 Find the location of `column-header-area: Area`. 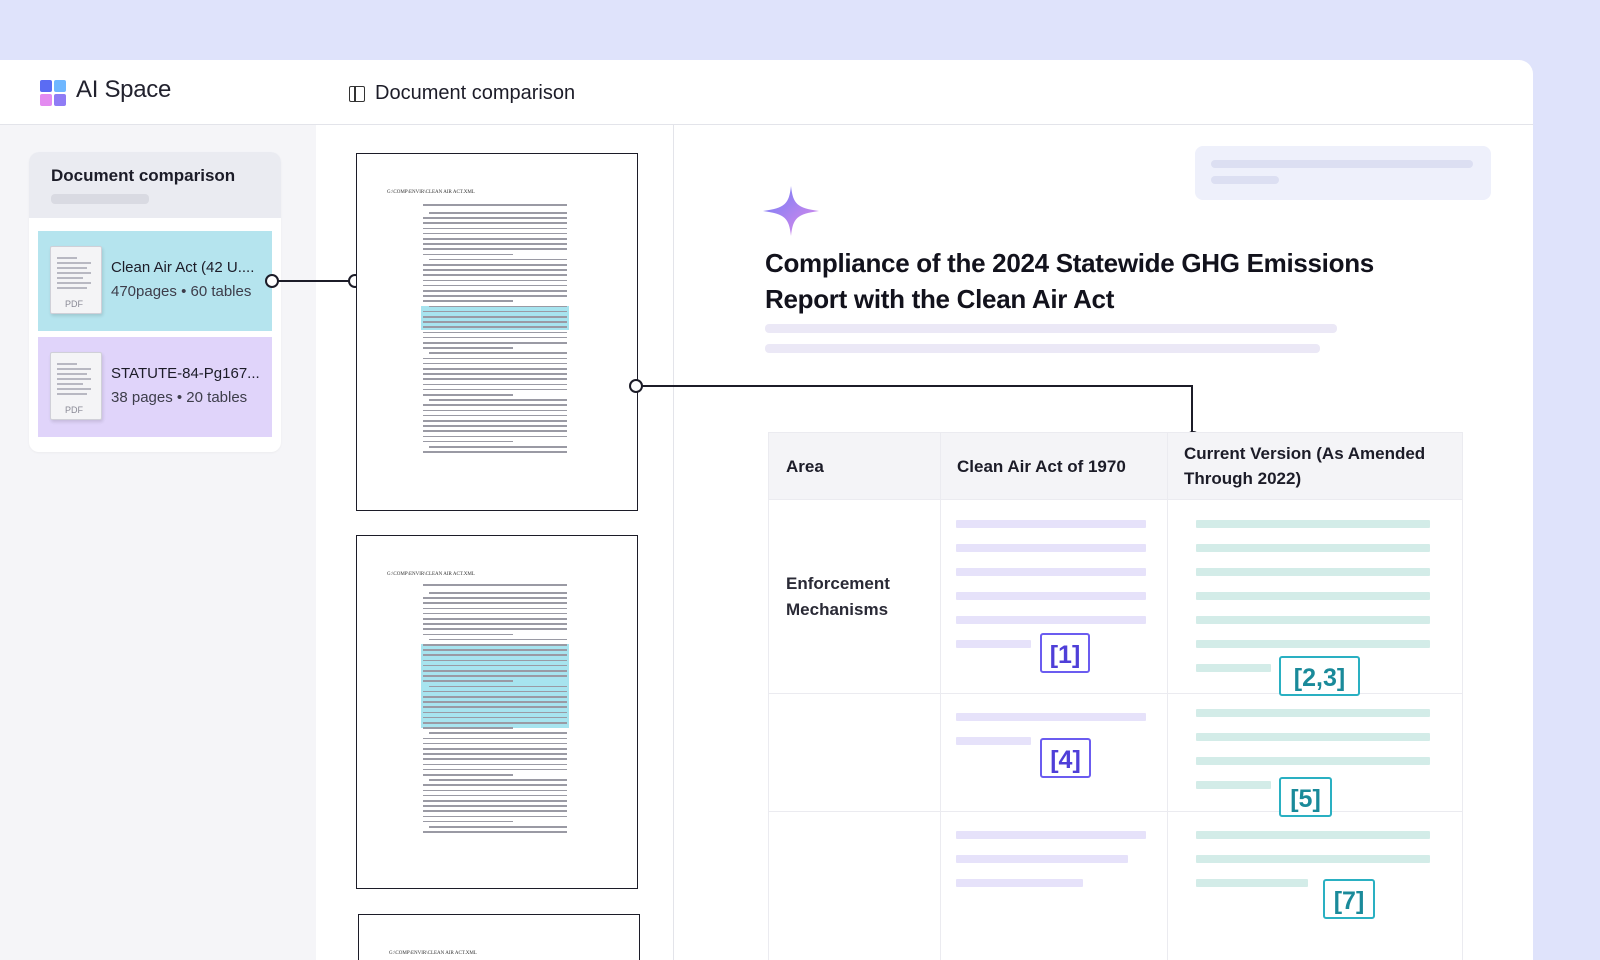

column-header-area: Area is located at coordinates (805, 466).